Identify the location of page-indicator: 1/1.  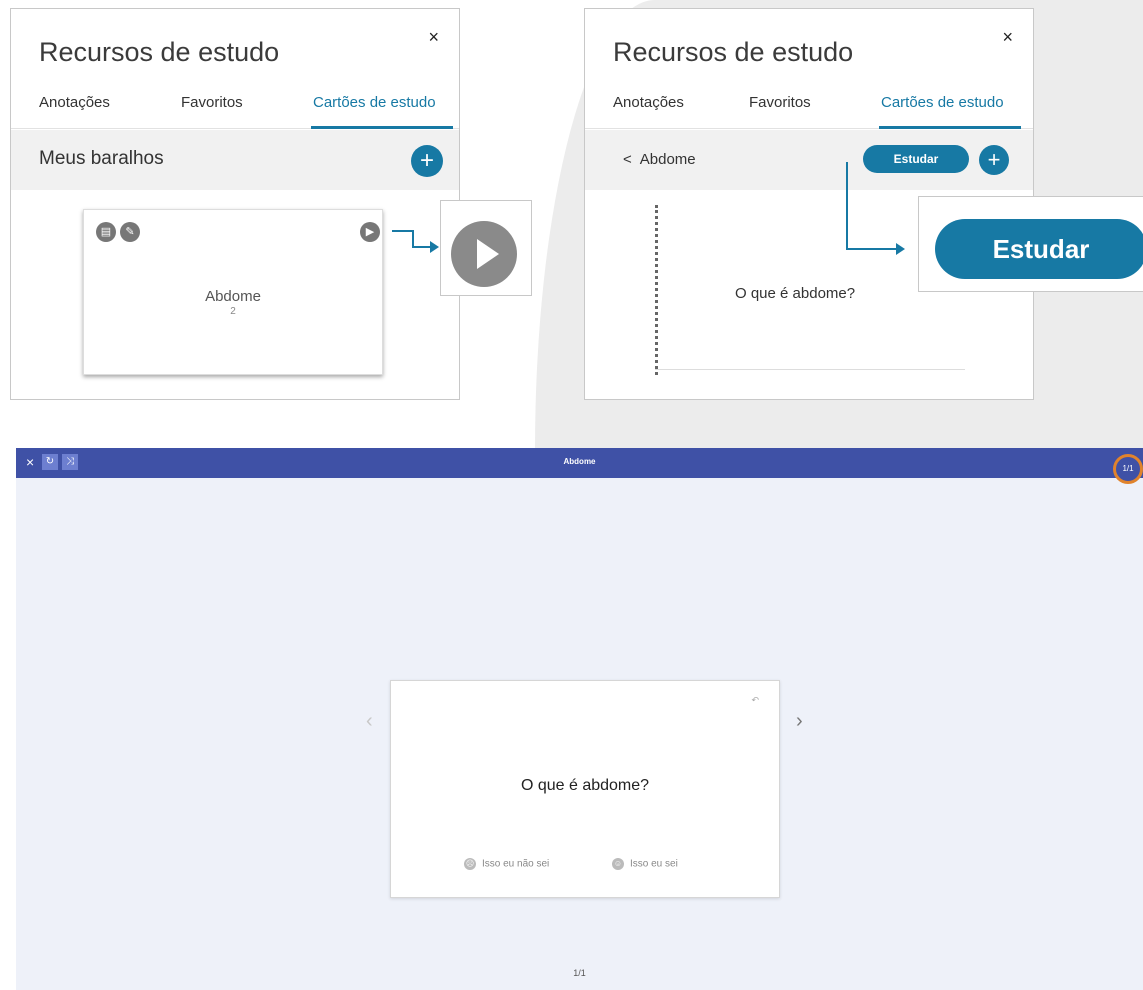
(579, 973).